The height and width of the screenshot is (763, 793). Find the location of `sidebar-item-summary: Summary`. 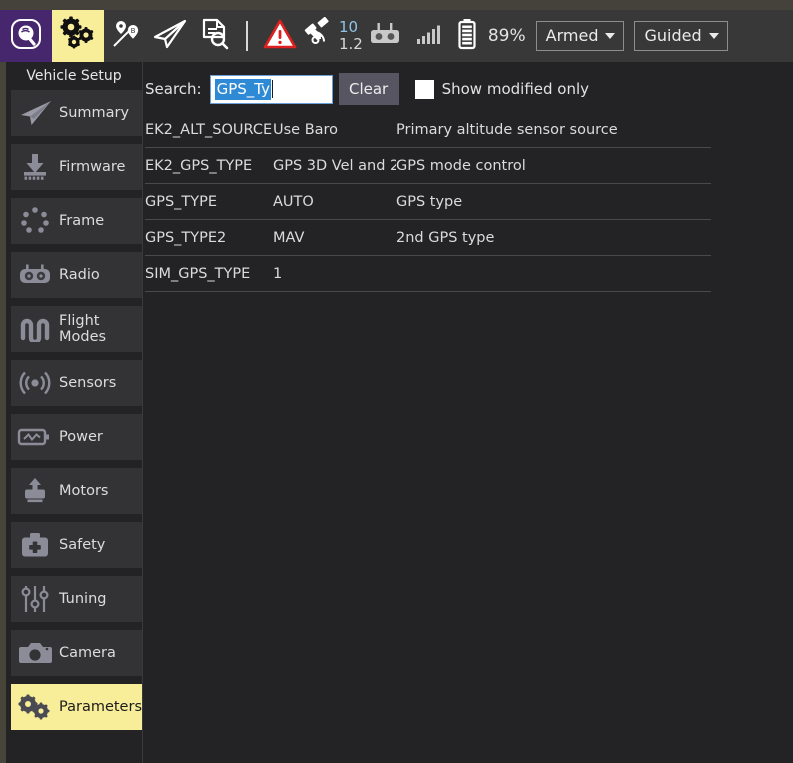

sidebar-item-summary: Summary is located at coordinates (76, 113).